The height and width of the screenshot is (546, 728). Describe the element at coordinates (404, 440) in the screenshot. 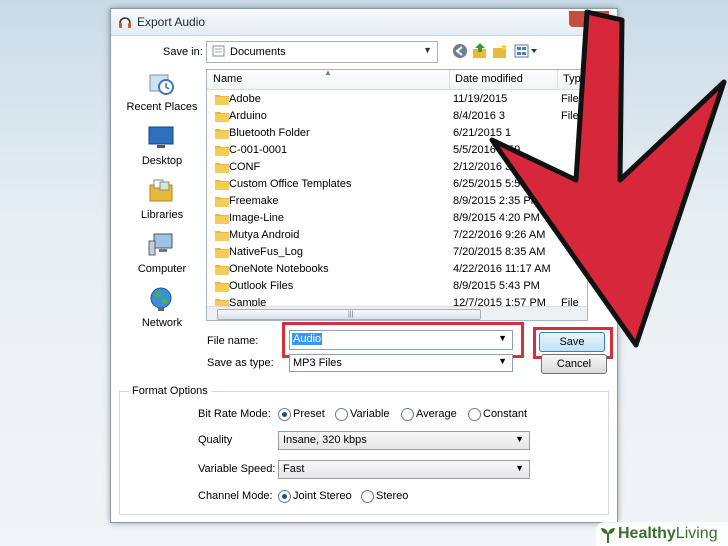

I see `quality-dropdown: Insane, 320 kbps ▼` at that location.